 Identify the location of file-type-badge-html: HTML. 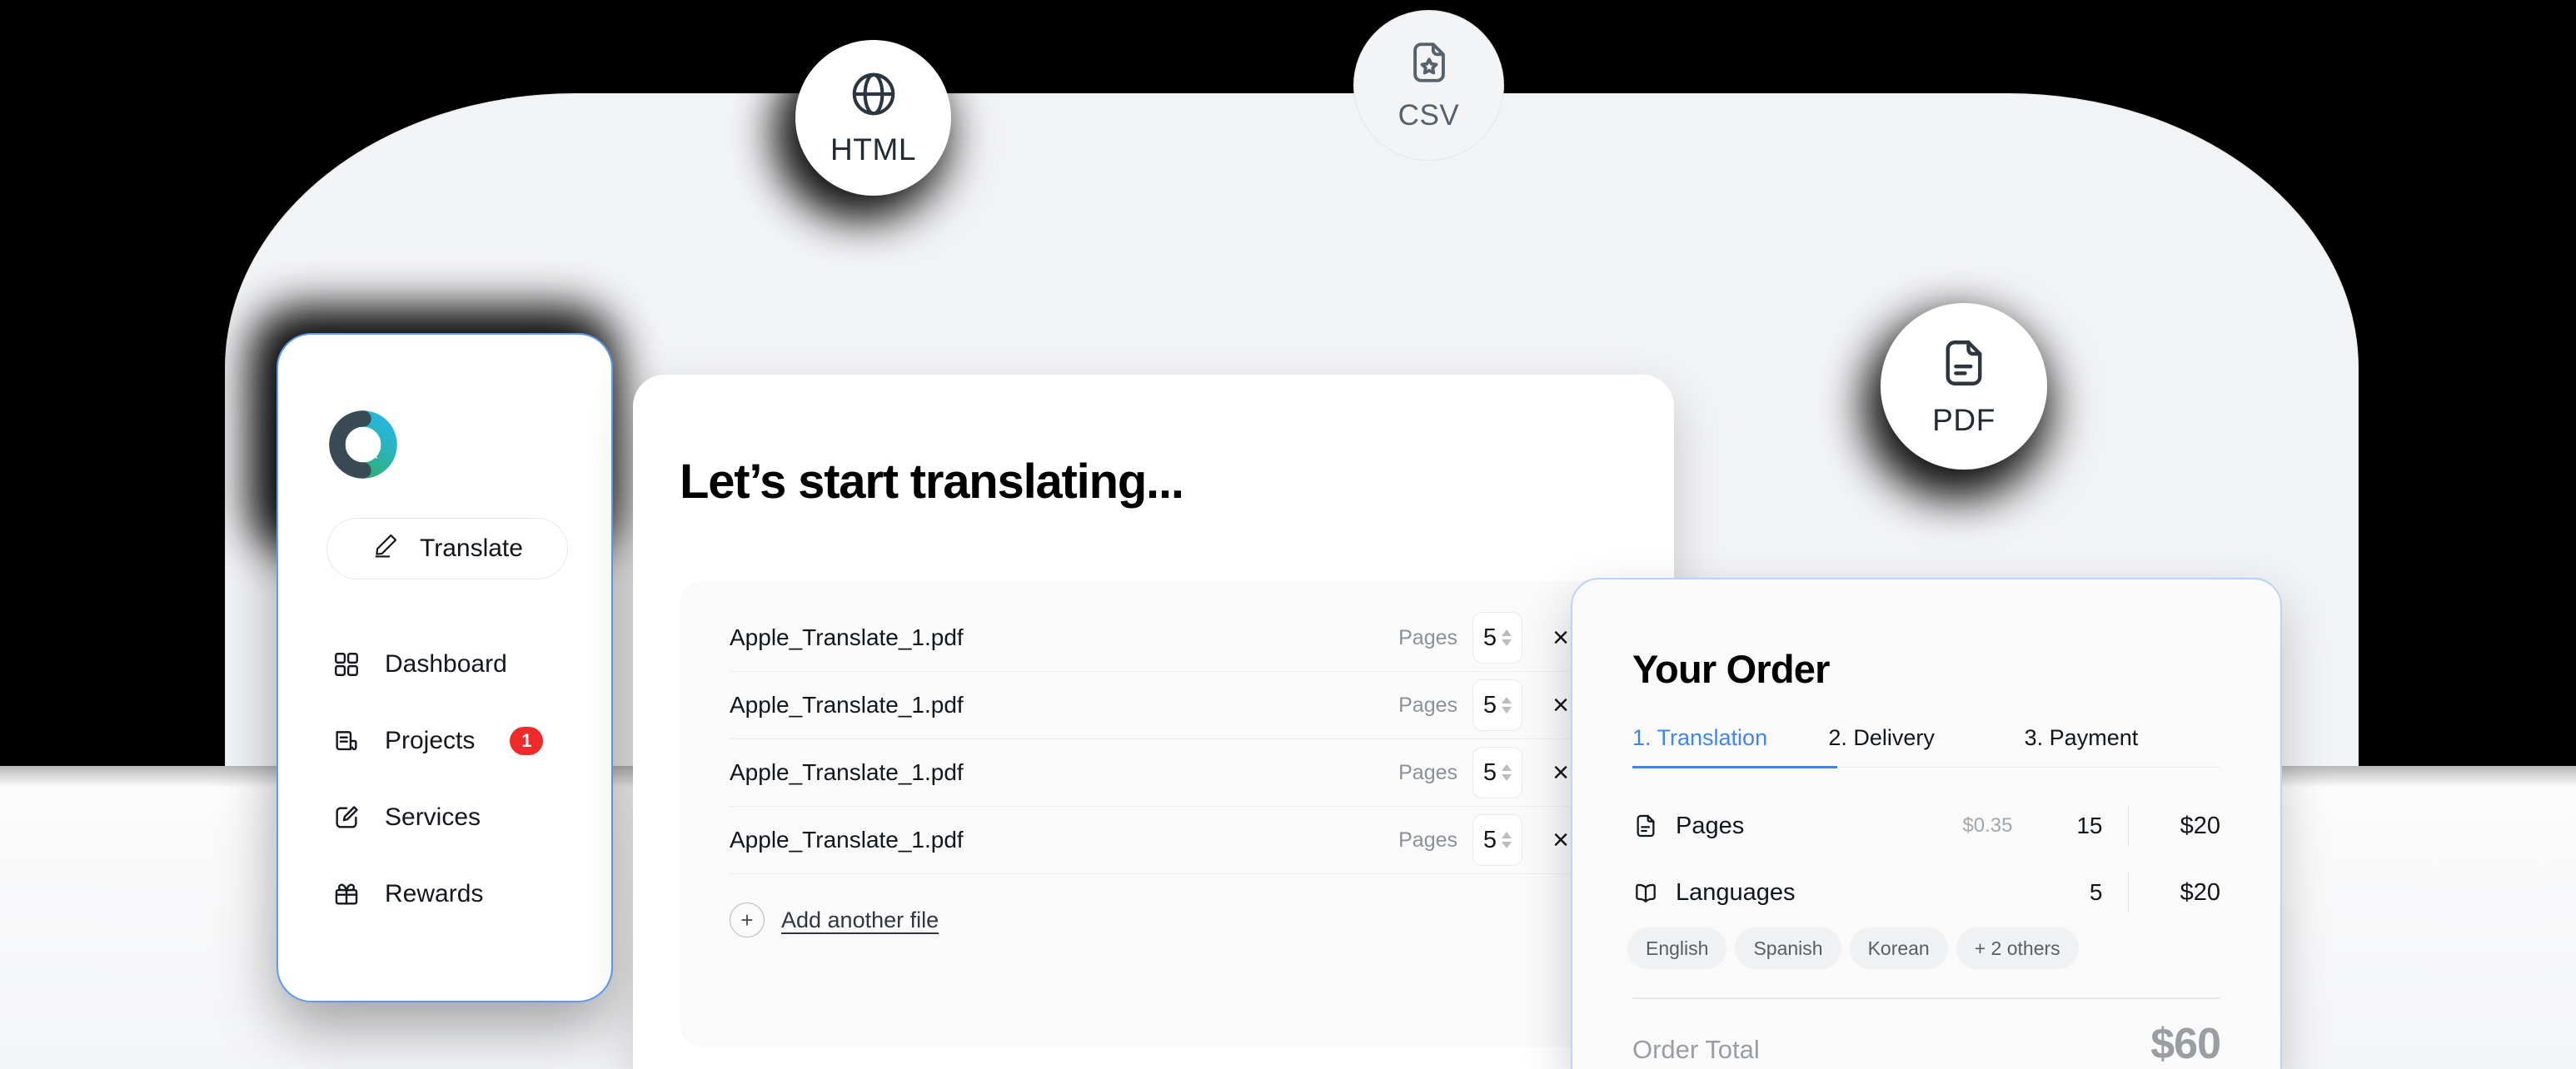
(873, 118).